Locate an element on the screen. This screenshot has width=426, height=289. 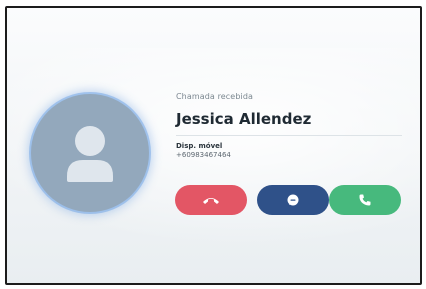
message-button is located at coordinates (293, 200).